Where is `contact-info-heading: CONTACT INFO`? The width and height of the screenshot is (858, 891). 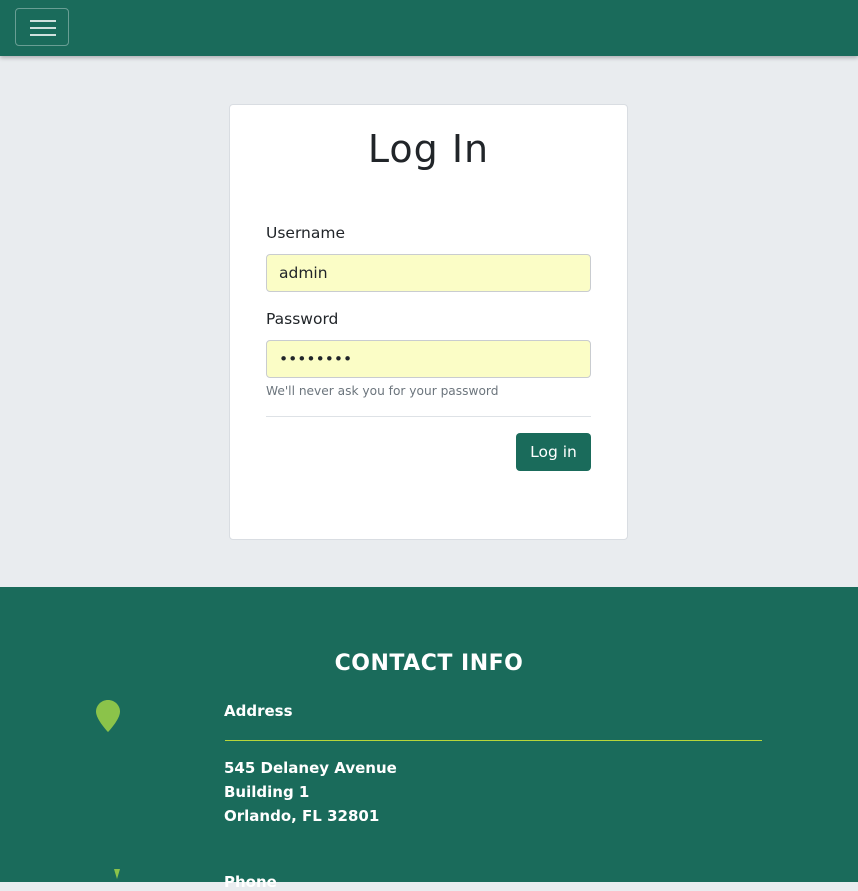
contact-info-heading: CONTACT INFO is located at coordinates (429, 663).